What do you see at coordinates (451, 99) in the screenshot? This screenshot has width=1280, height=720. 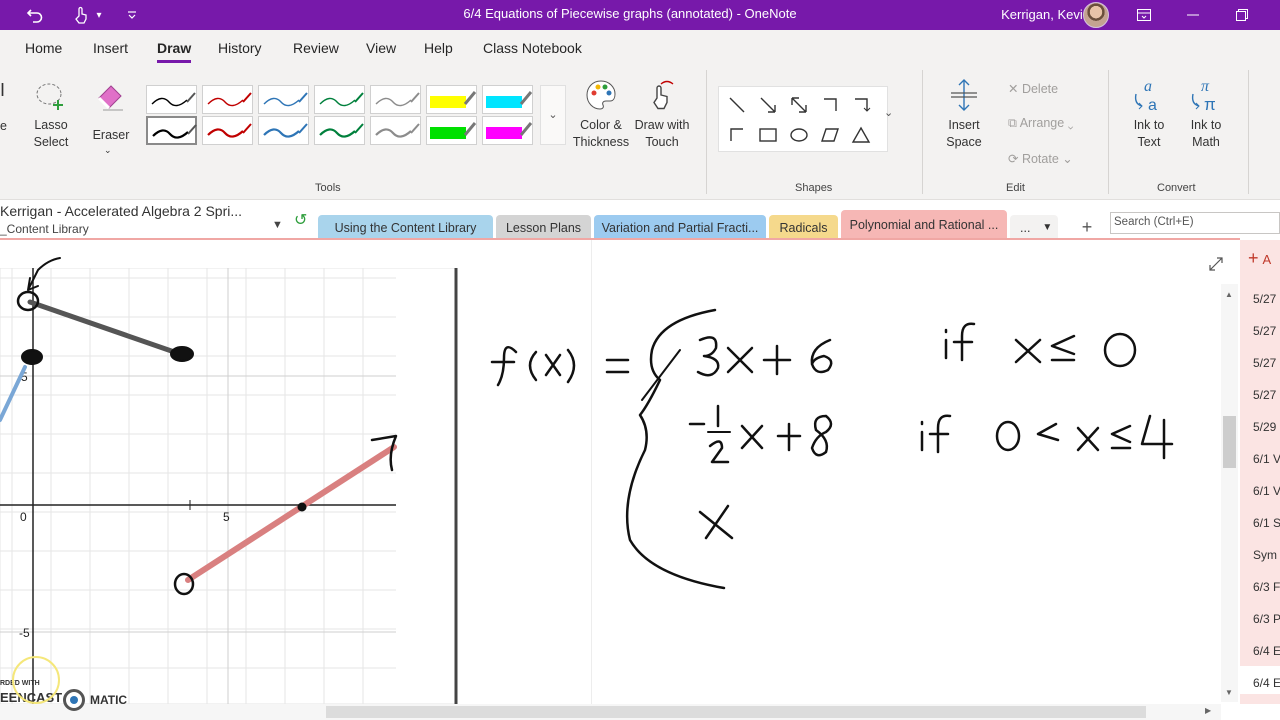 I see `highlighter-yellow` at bounding box center [451, 99].